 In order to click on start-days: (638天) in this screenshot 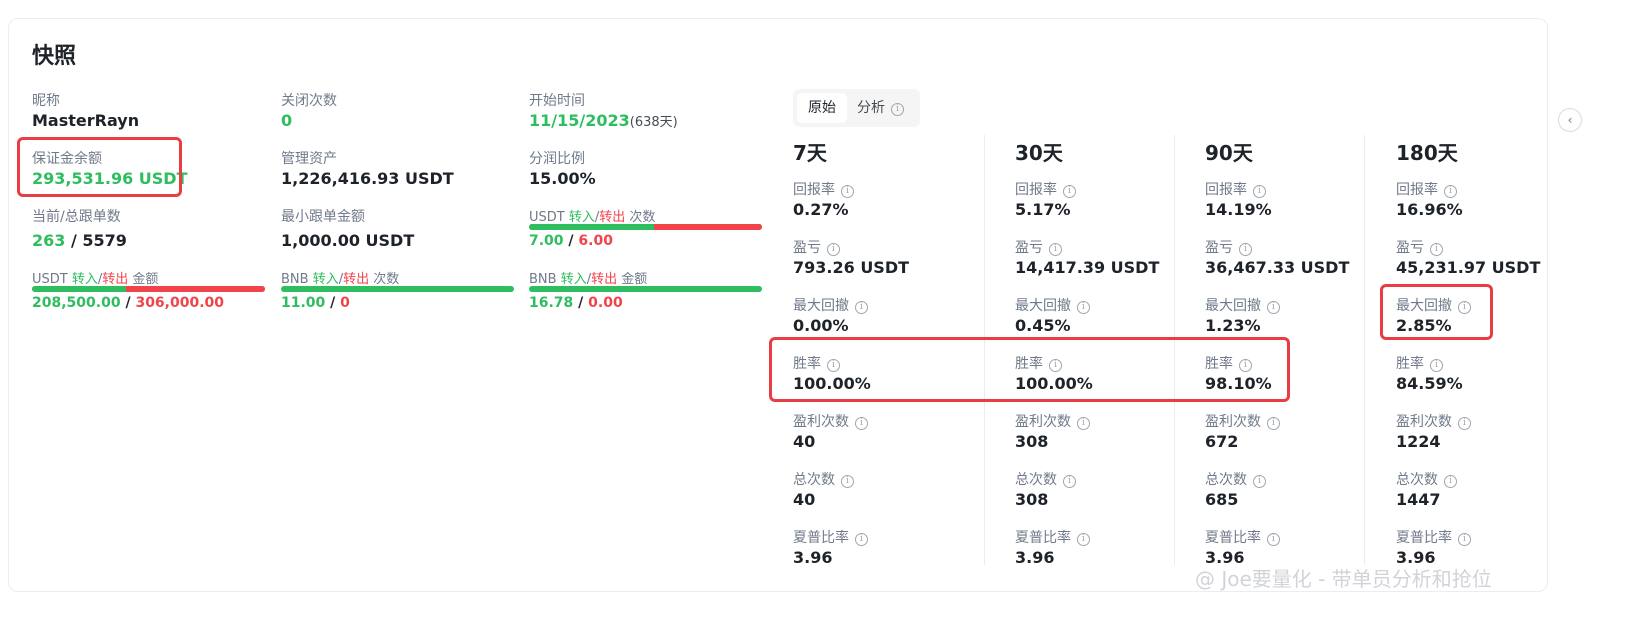, I will do `click(653, 122)`.